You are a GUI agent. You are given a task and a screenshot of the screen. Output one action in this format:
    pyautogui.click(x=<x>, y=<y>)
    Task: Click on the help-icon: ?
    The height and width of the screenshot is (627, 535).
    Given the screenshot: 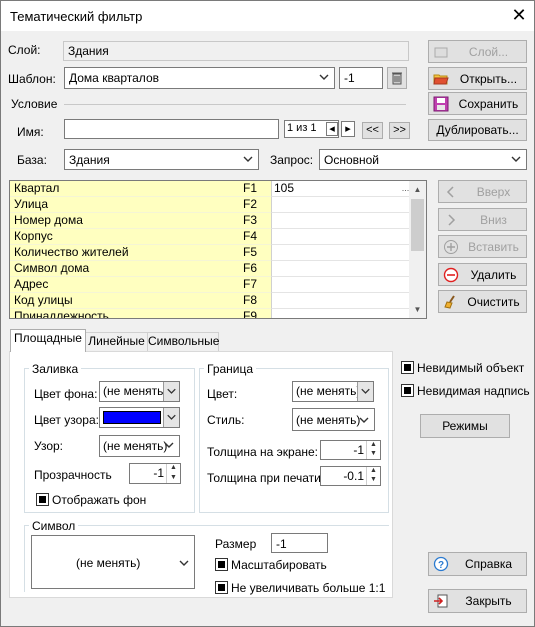 What is the action you would take?
    pyautogui.click(x=441, y=564)
    